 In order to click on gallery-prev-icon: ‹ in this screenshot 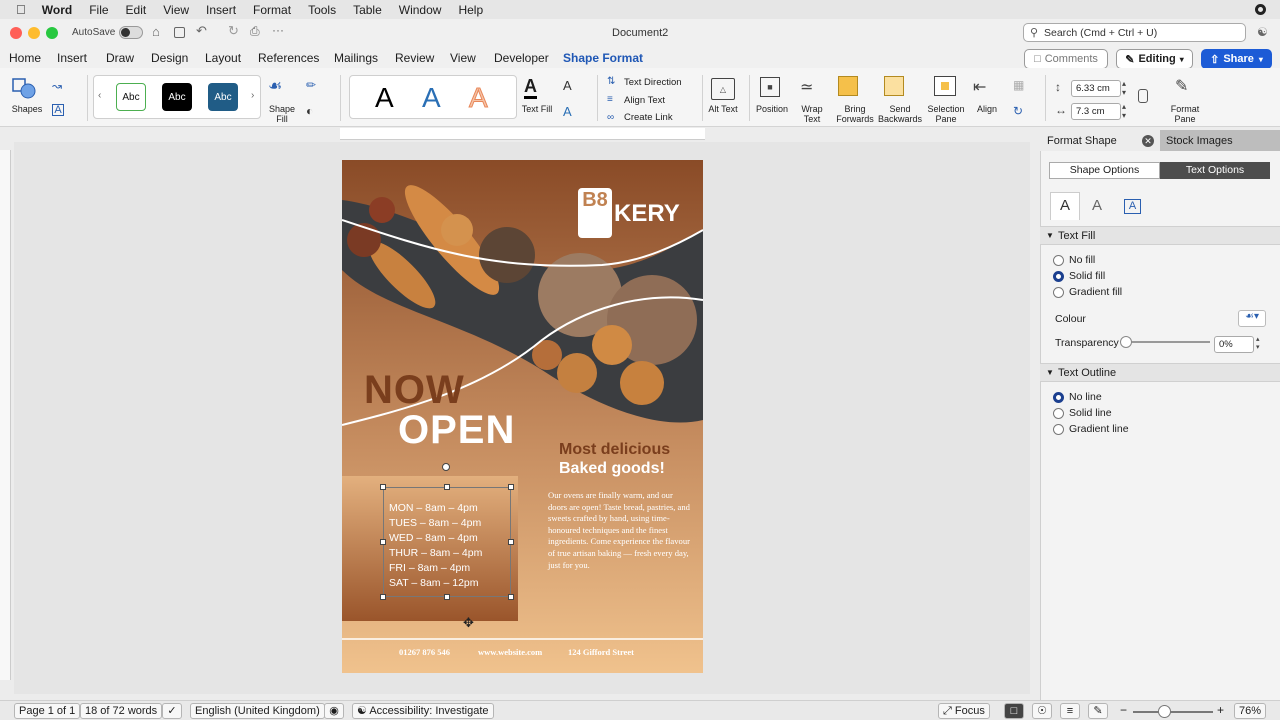, I will do `click(99, 95)`.